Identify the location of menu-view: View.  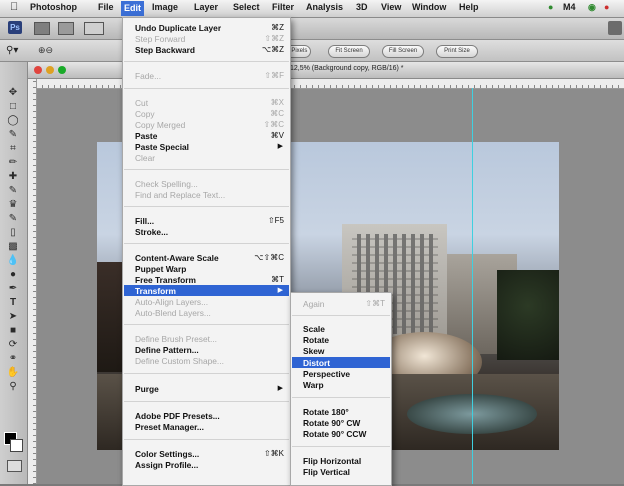
(391, 7).